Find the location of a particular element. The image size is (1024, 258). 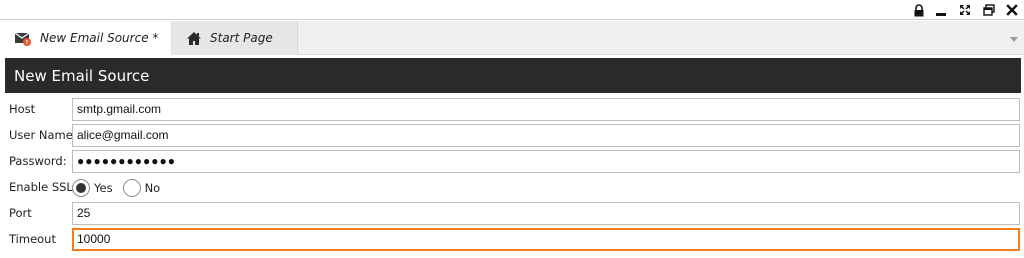

tab-start-page: Start Page is located at coordinates (235, 38).